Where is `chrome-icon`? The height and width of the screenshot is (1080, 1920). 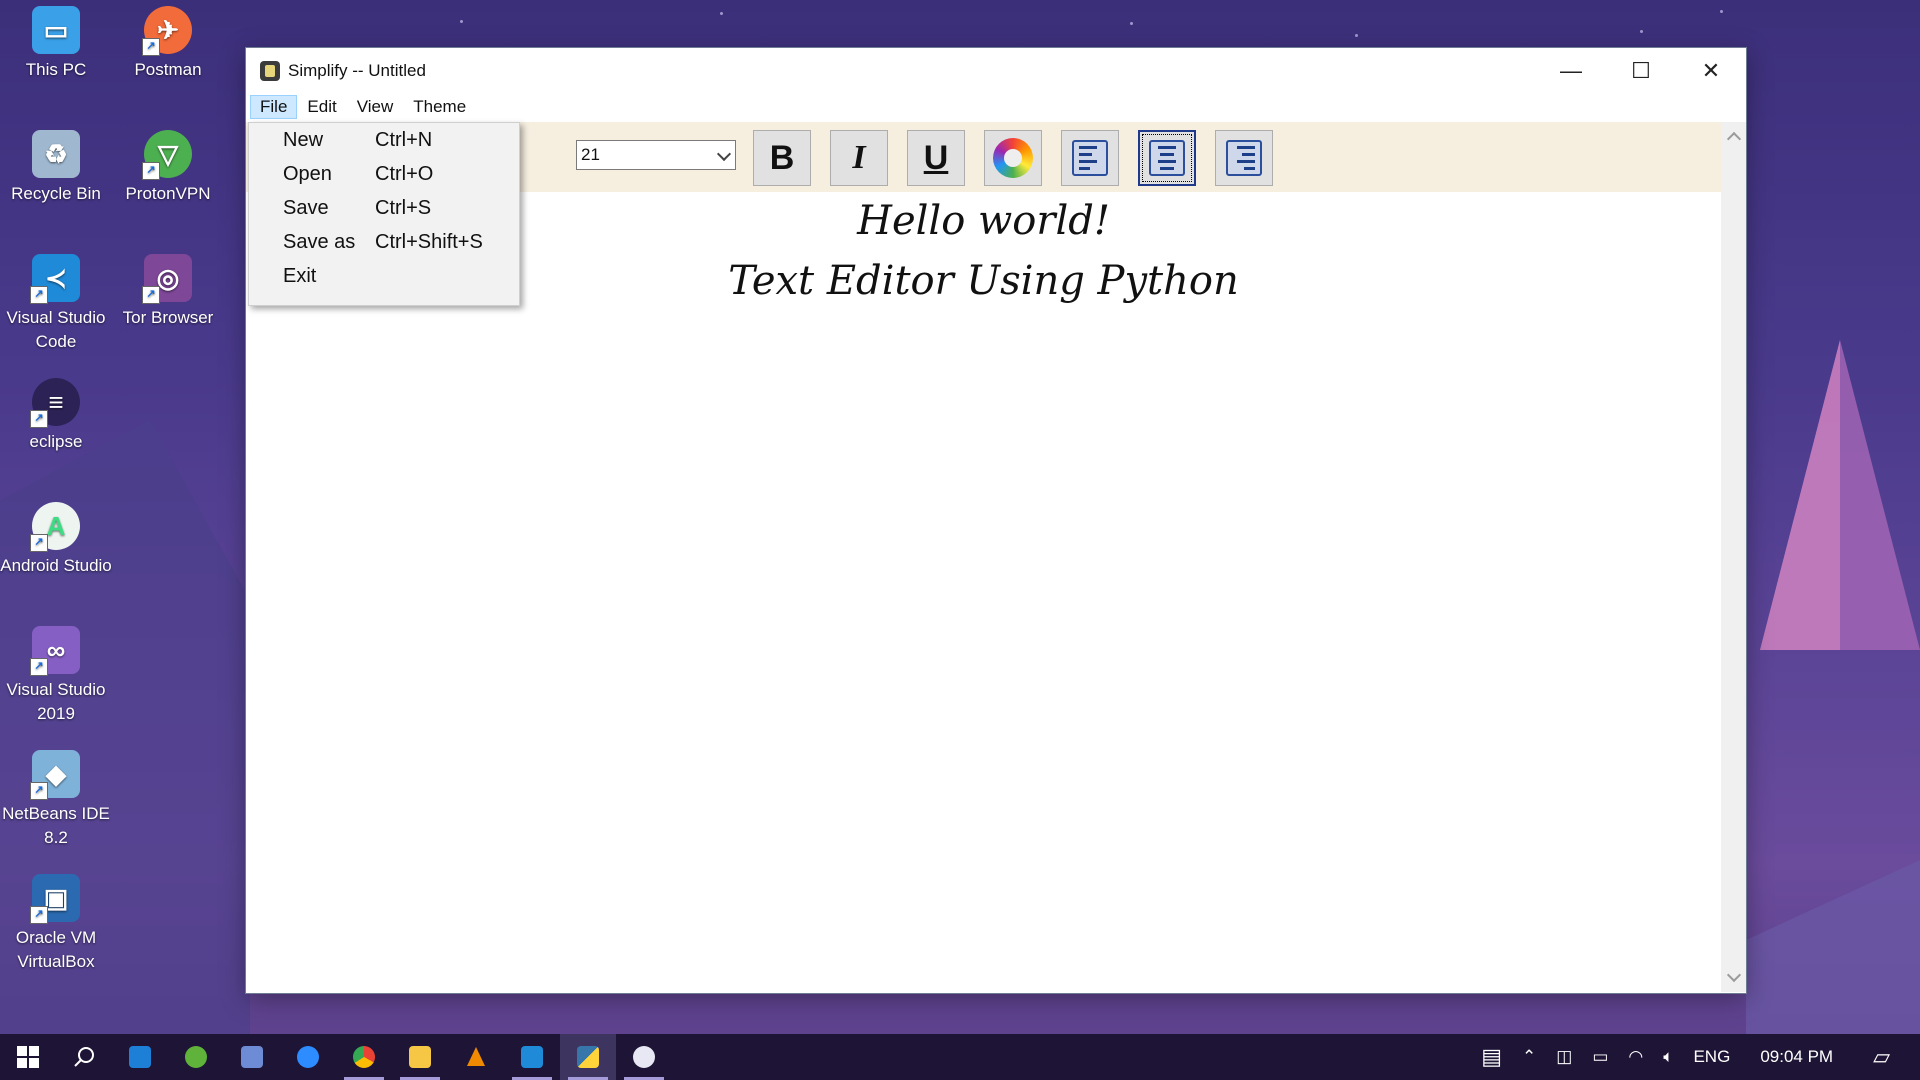
chrome-icon is located at coordinates (364, 1057).